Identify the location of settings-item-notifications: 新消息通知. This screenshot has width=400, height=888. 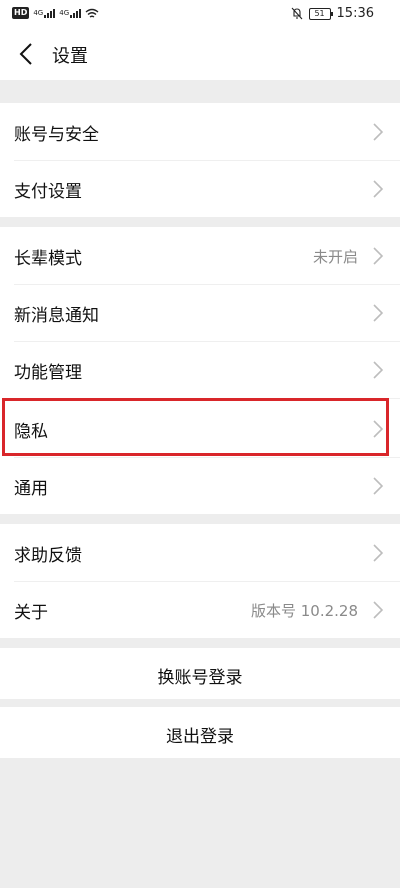
(200, 312).